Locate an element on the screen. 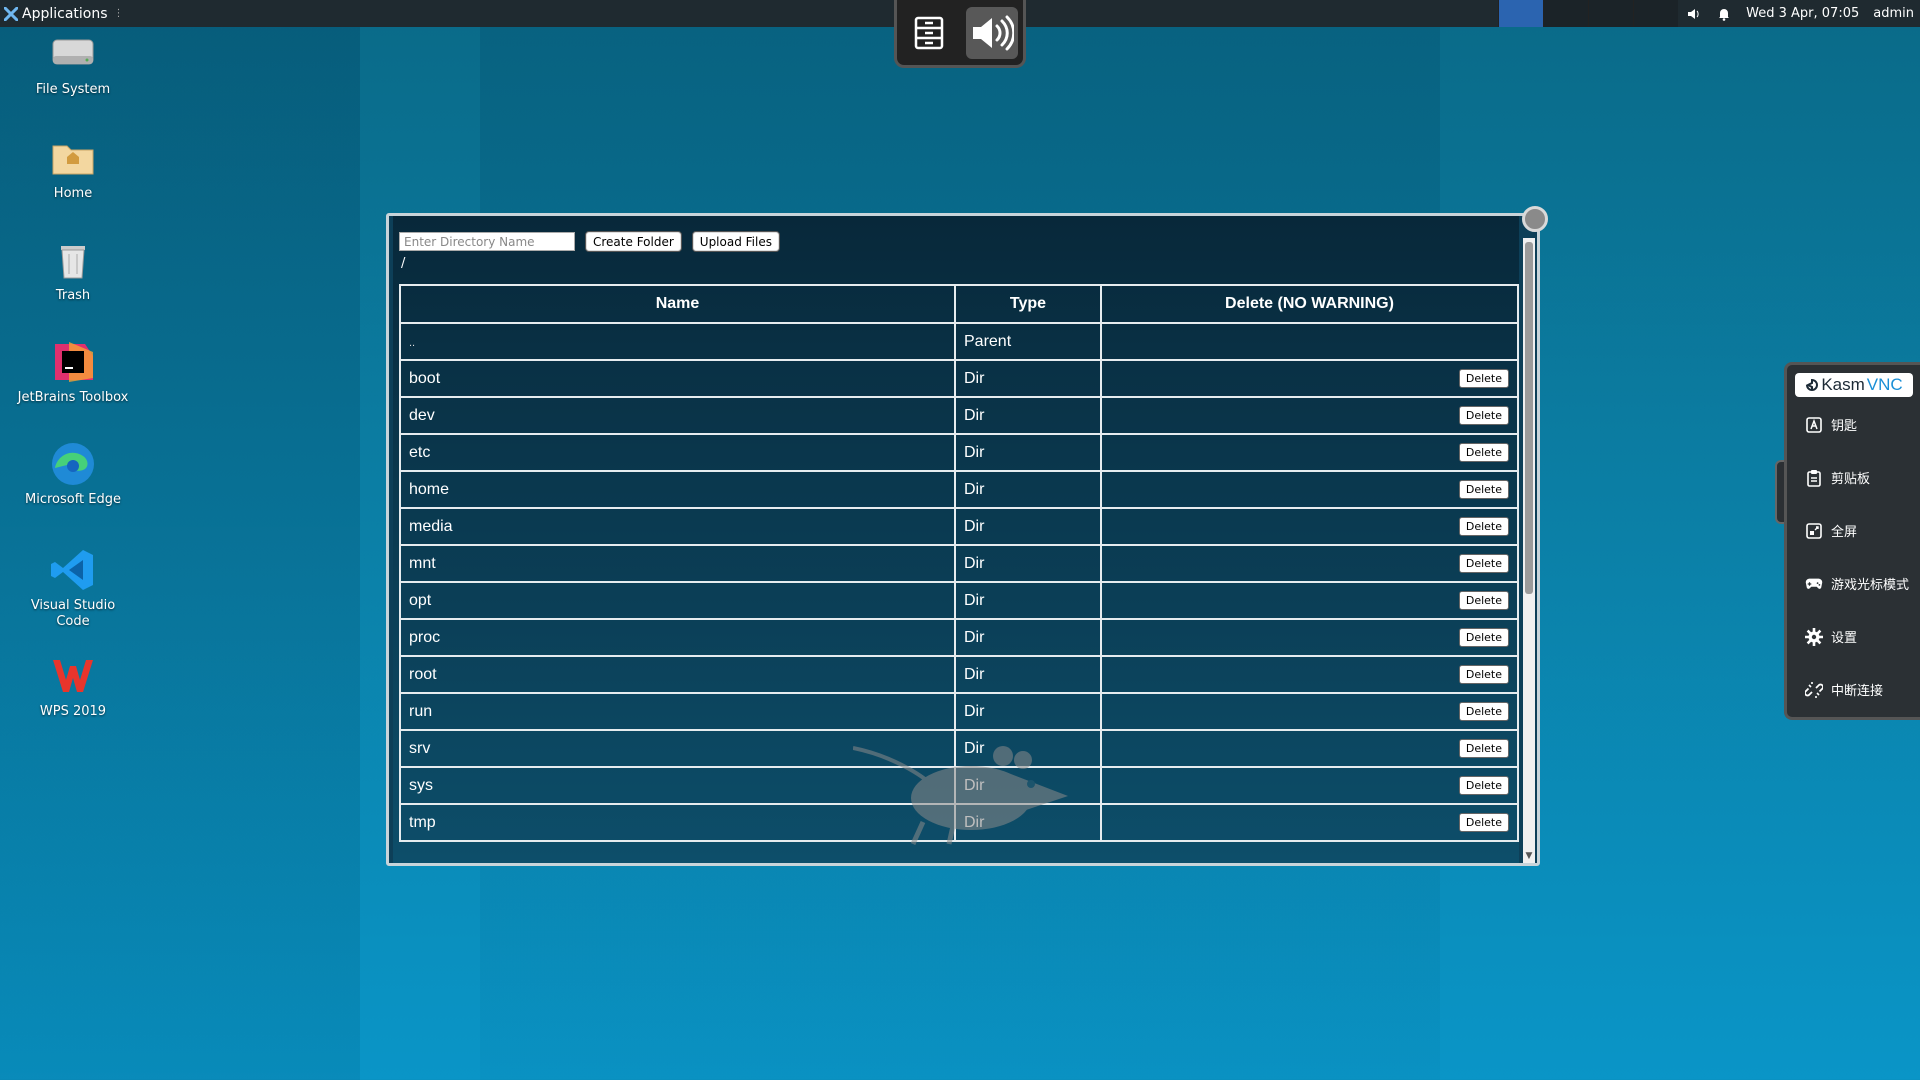 This screenshot has height=1080, width=1920. kasm-item-game-cursor-mode: 游戏光标模式 is located at coordinates (1857, 583).